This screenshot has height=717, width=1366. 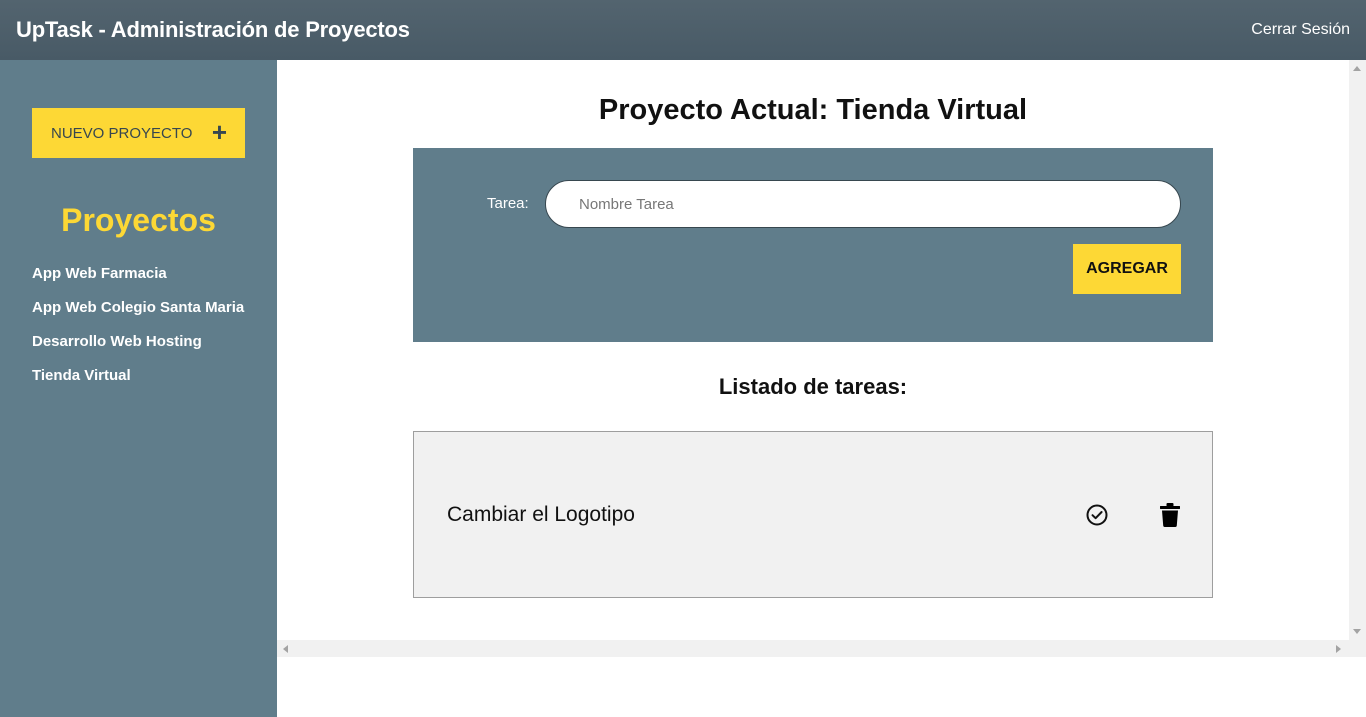 What do you see at coordinates (813, 386) in the screenshot?
I see `task-list-title: Listado de tareas:` at bounding box center [813, 386].